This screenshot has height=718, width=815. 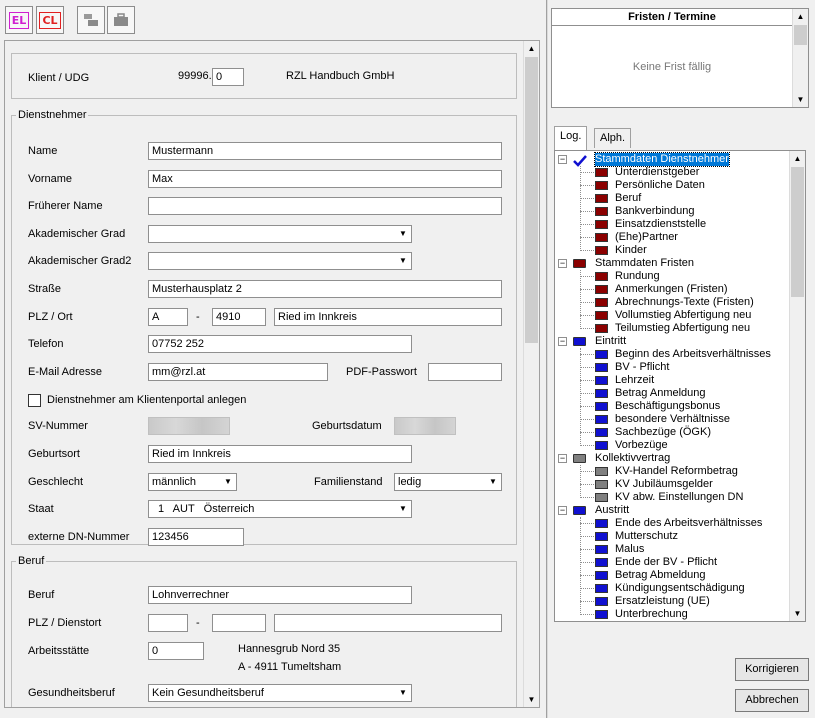 What do you see at coordinates (280, 454) in the screenshot?
I see `birthplace-input: Ried im Innkreis` at bounding box center [280, 454].